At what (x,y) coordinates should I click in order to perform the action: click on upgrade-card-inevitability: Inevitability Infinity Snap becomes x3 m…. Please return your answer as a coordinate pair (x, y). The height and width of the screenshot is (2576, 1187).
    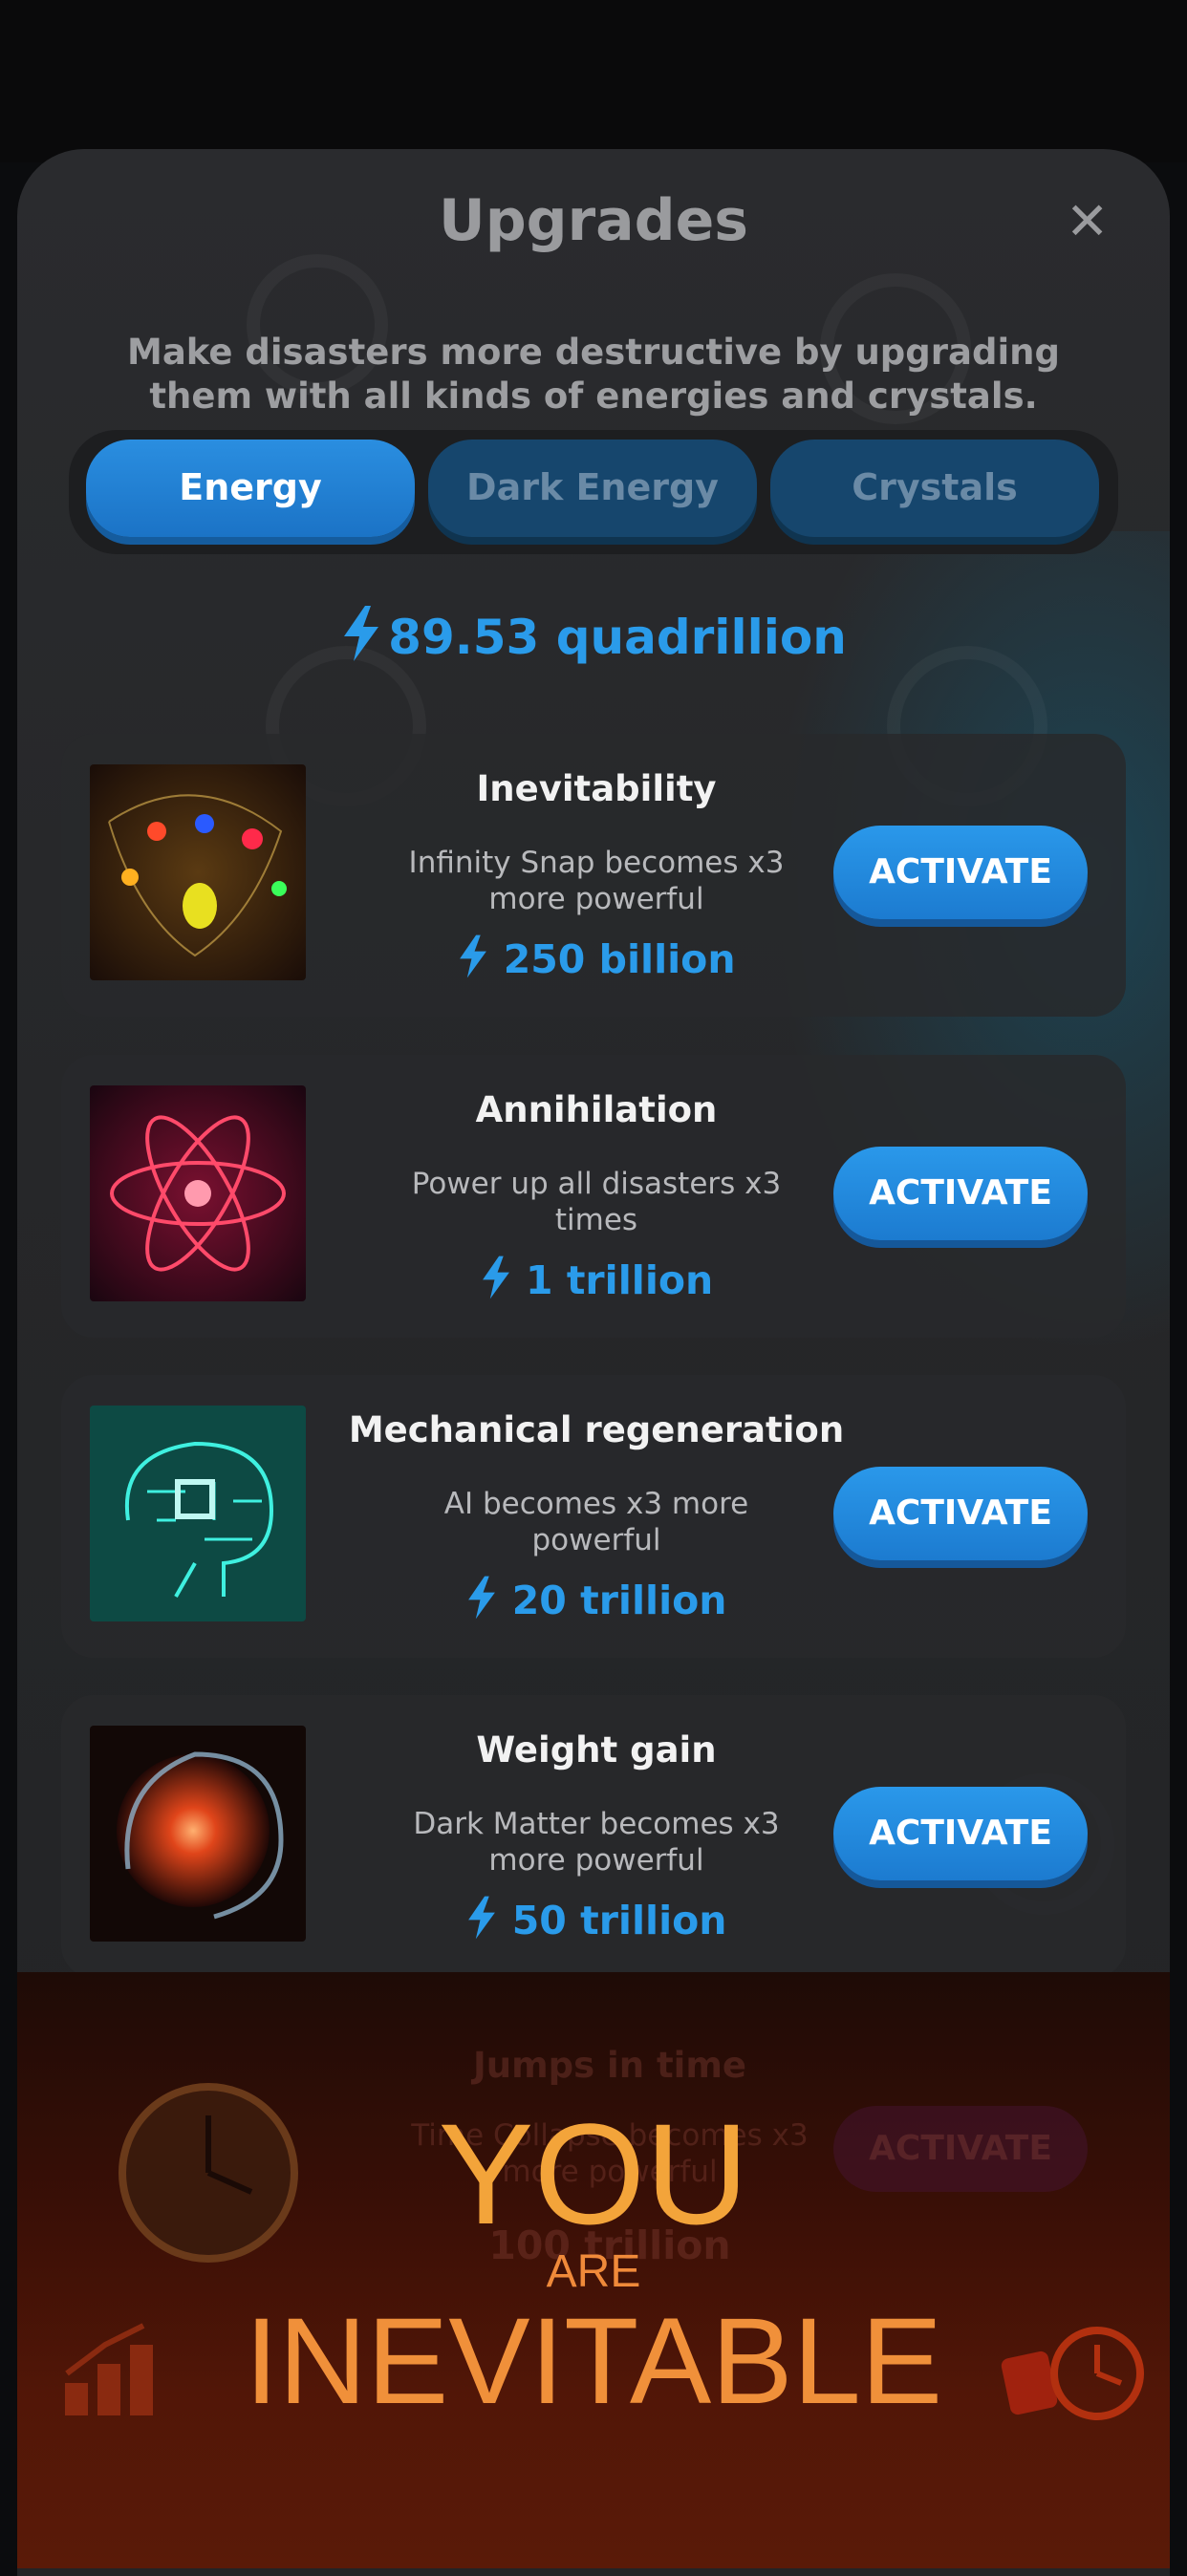
    Looking at the image, I should click on (593, 875).